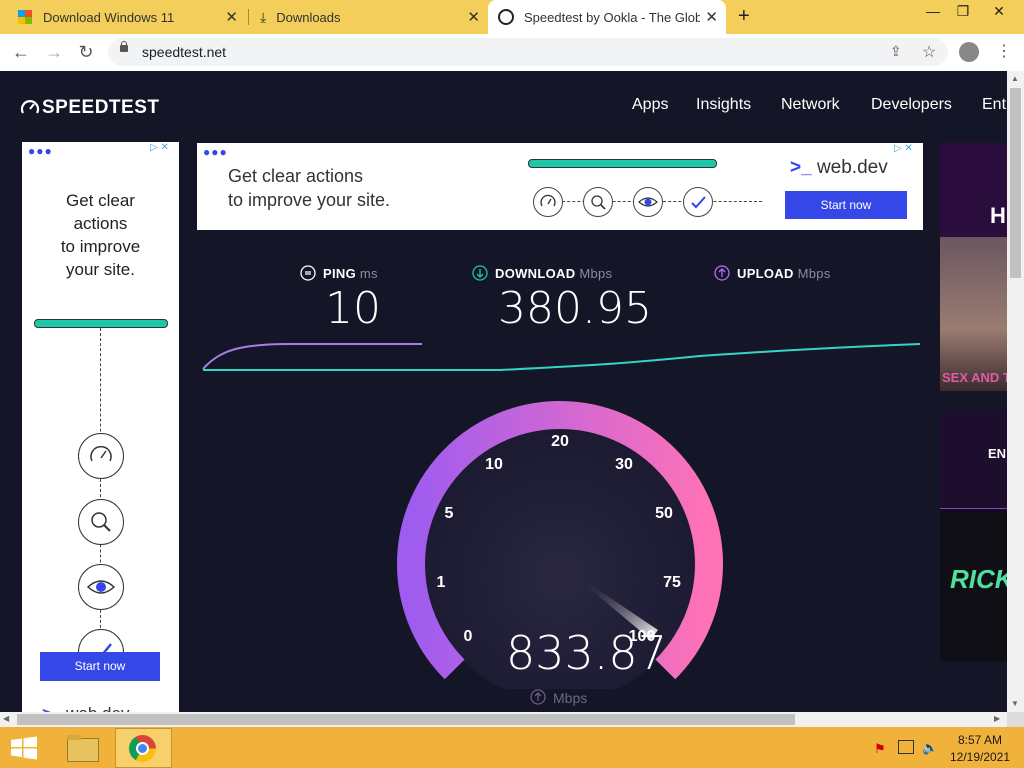 The height and width of the screenshot is (768, 1024). I want to click on right-ad-bottom: RICK, so click(973, 585).